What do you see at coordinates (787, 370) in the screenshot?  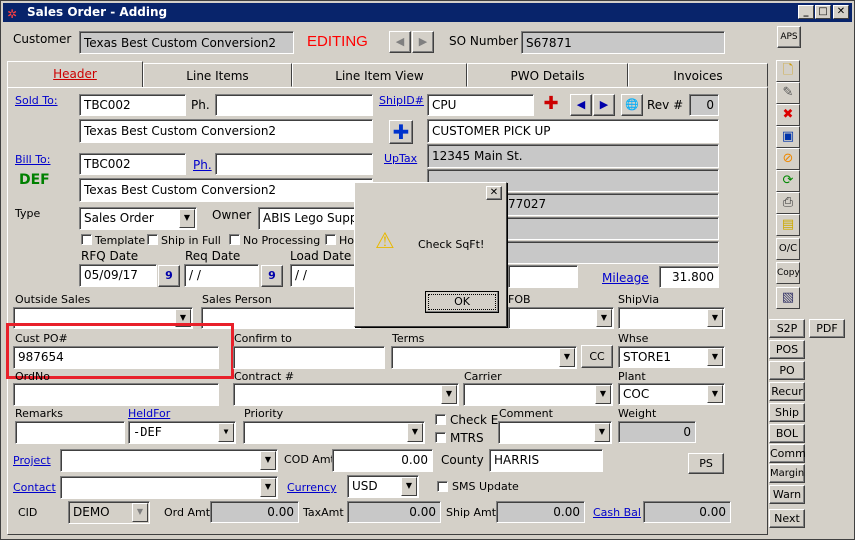 I see `po-button: PO` at bounding box center [787, 370].